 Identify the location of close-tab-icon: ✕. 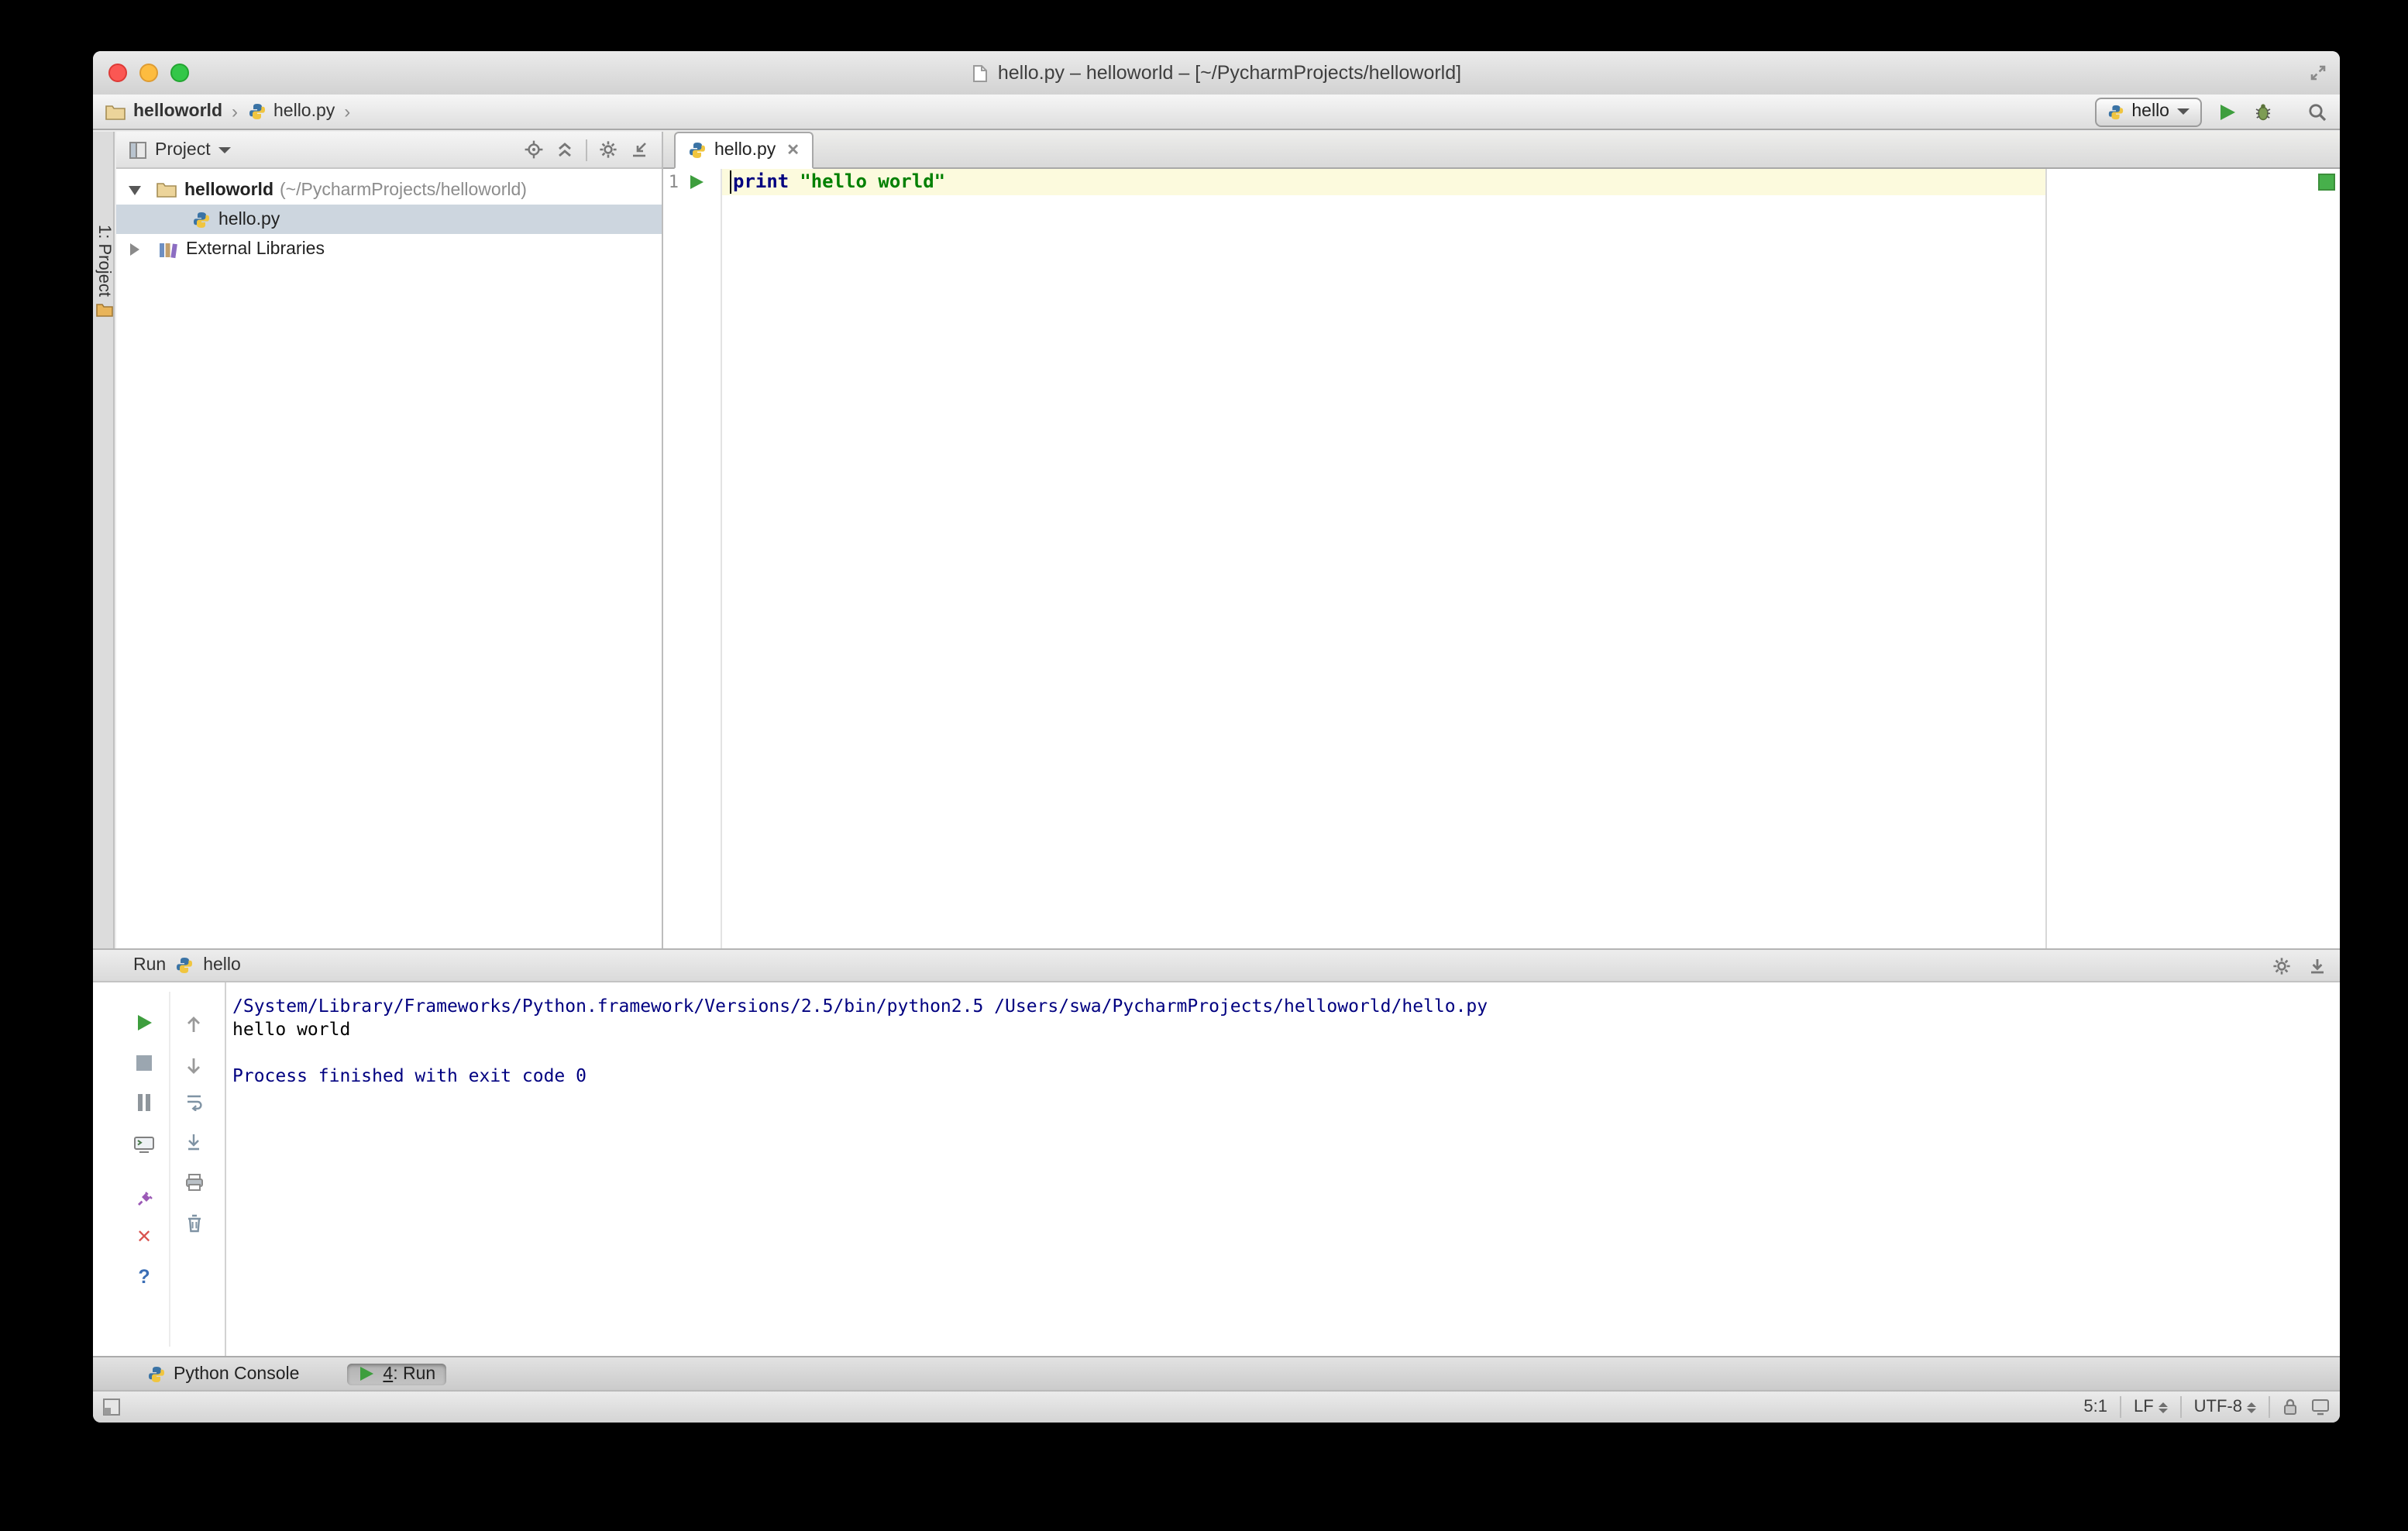
(793, 150).